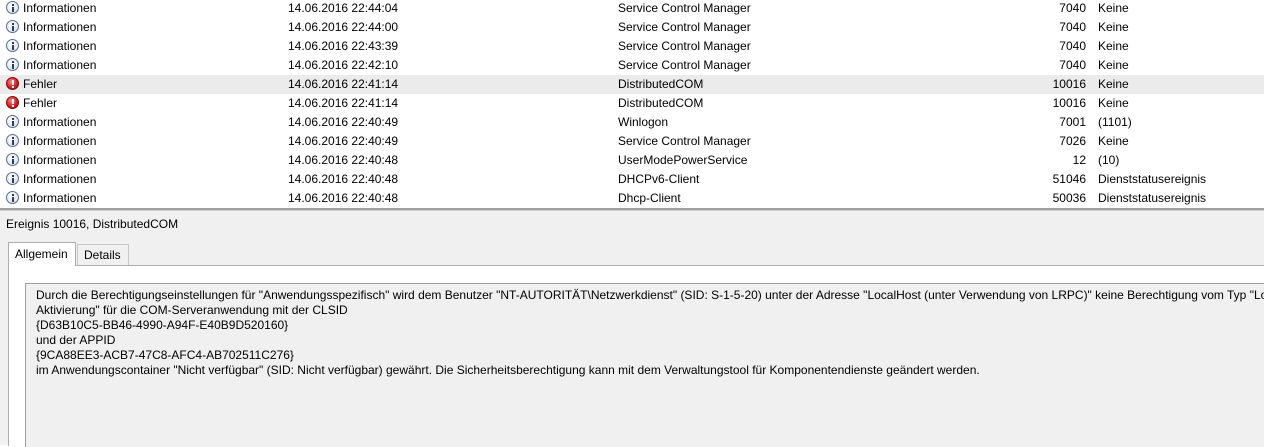 This screenshot has width=1264, height=447. Describe the element at coordinates (343, 27) in the screenshot. I see `date-cell: 14.06.2016 22:44:00` at that location.